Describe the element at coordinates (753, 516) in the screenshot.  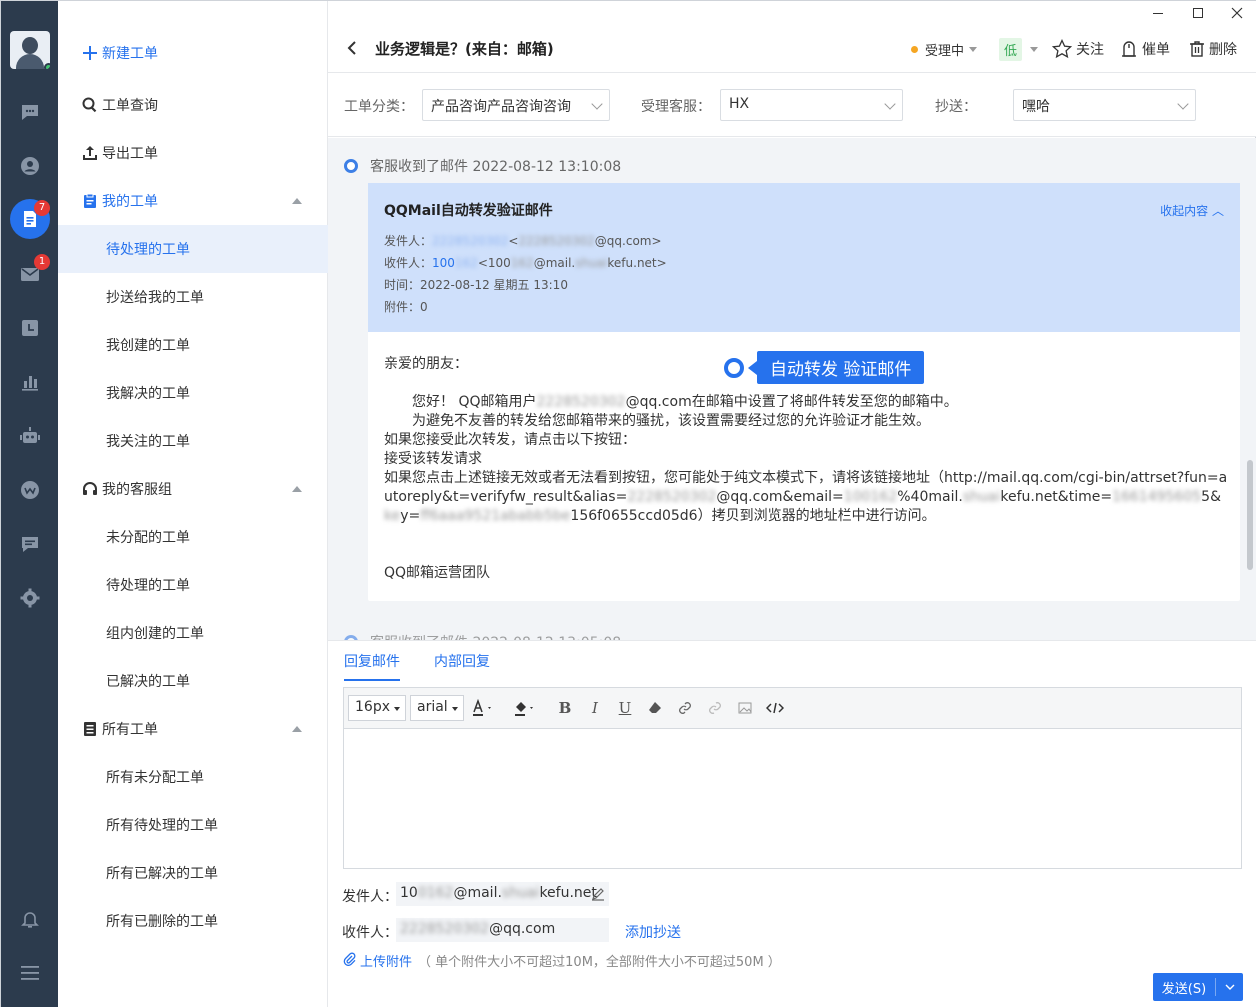
I see `mail-text: 156f0655ccd05d6）拷贝到浏览器的地址栏中进行访问。` at that location.